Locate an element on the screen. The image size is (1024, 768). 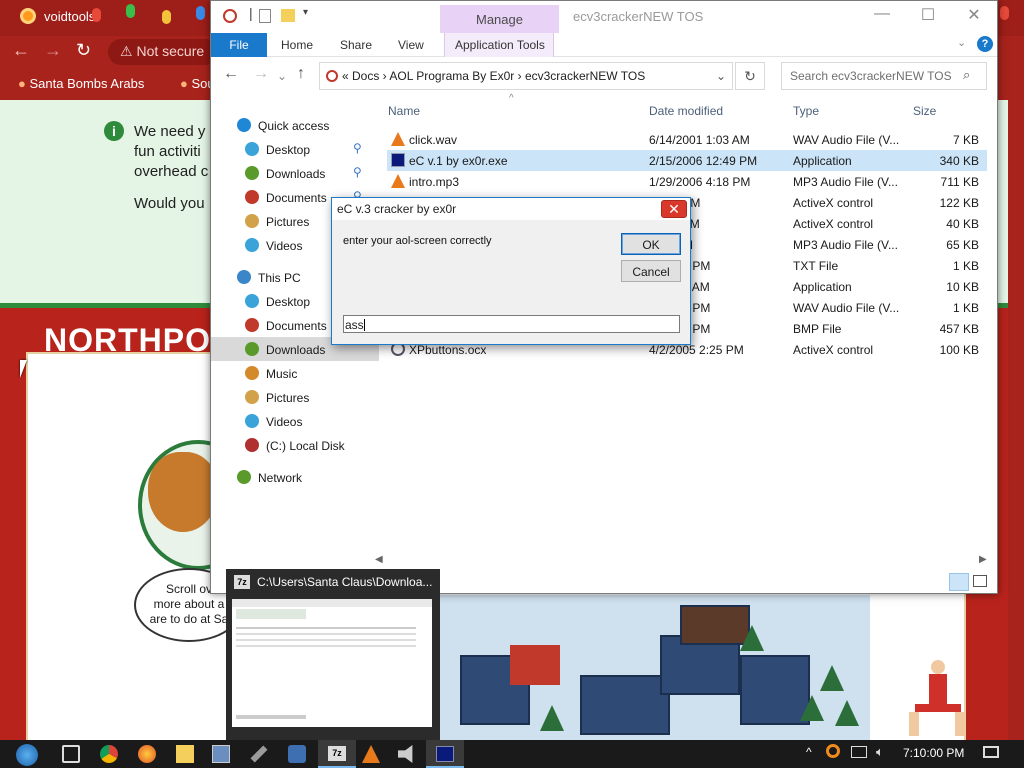
details-view-icon is located at coordinates (959, 582).